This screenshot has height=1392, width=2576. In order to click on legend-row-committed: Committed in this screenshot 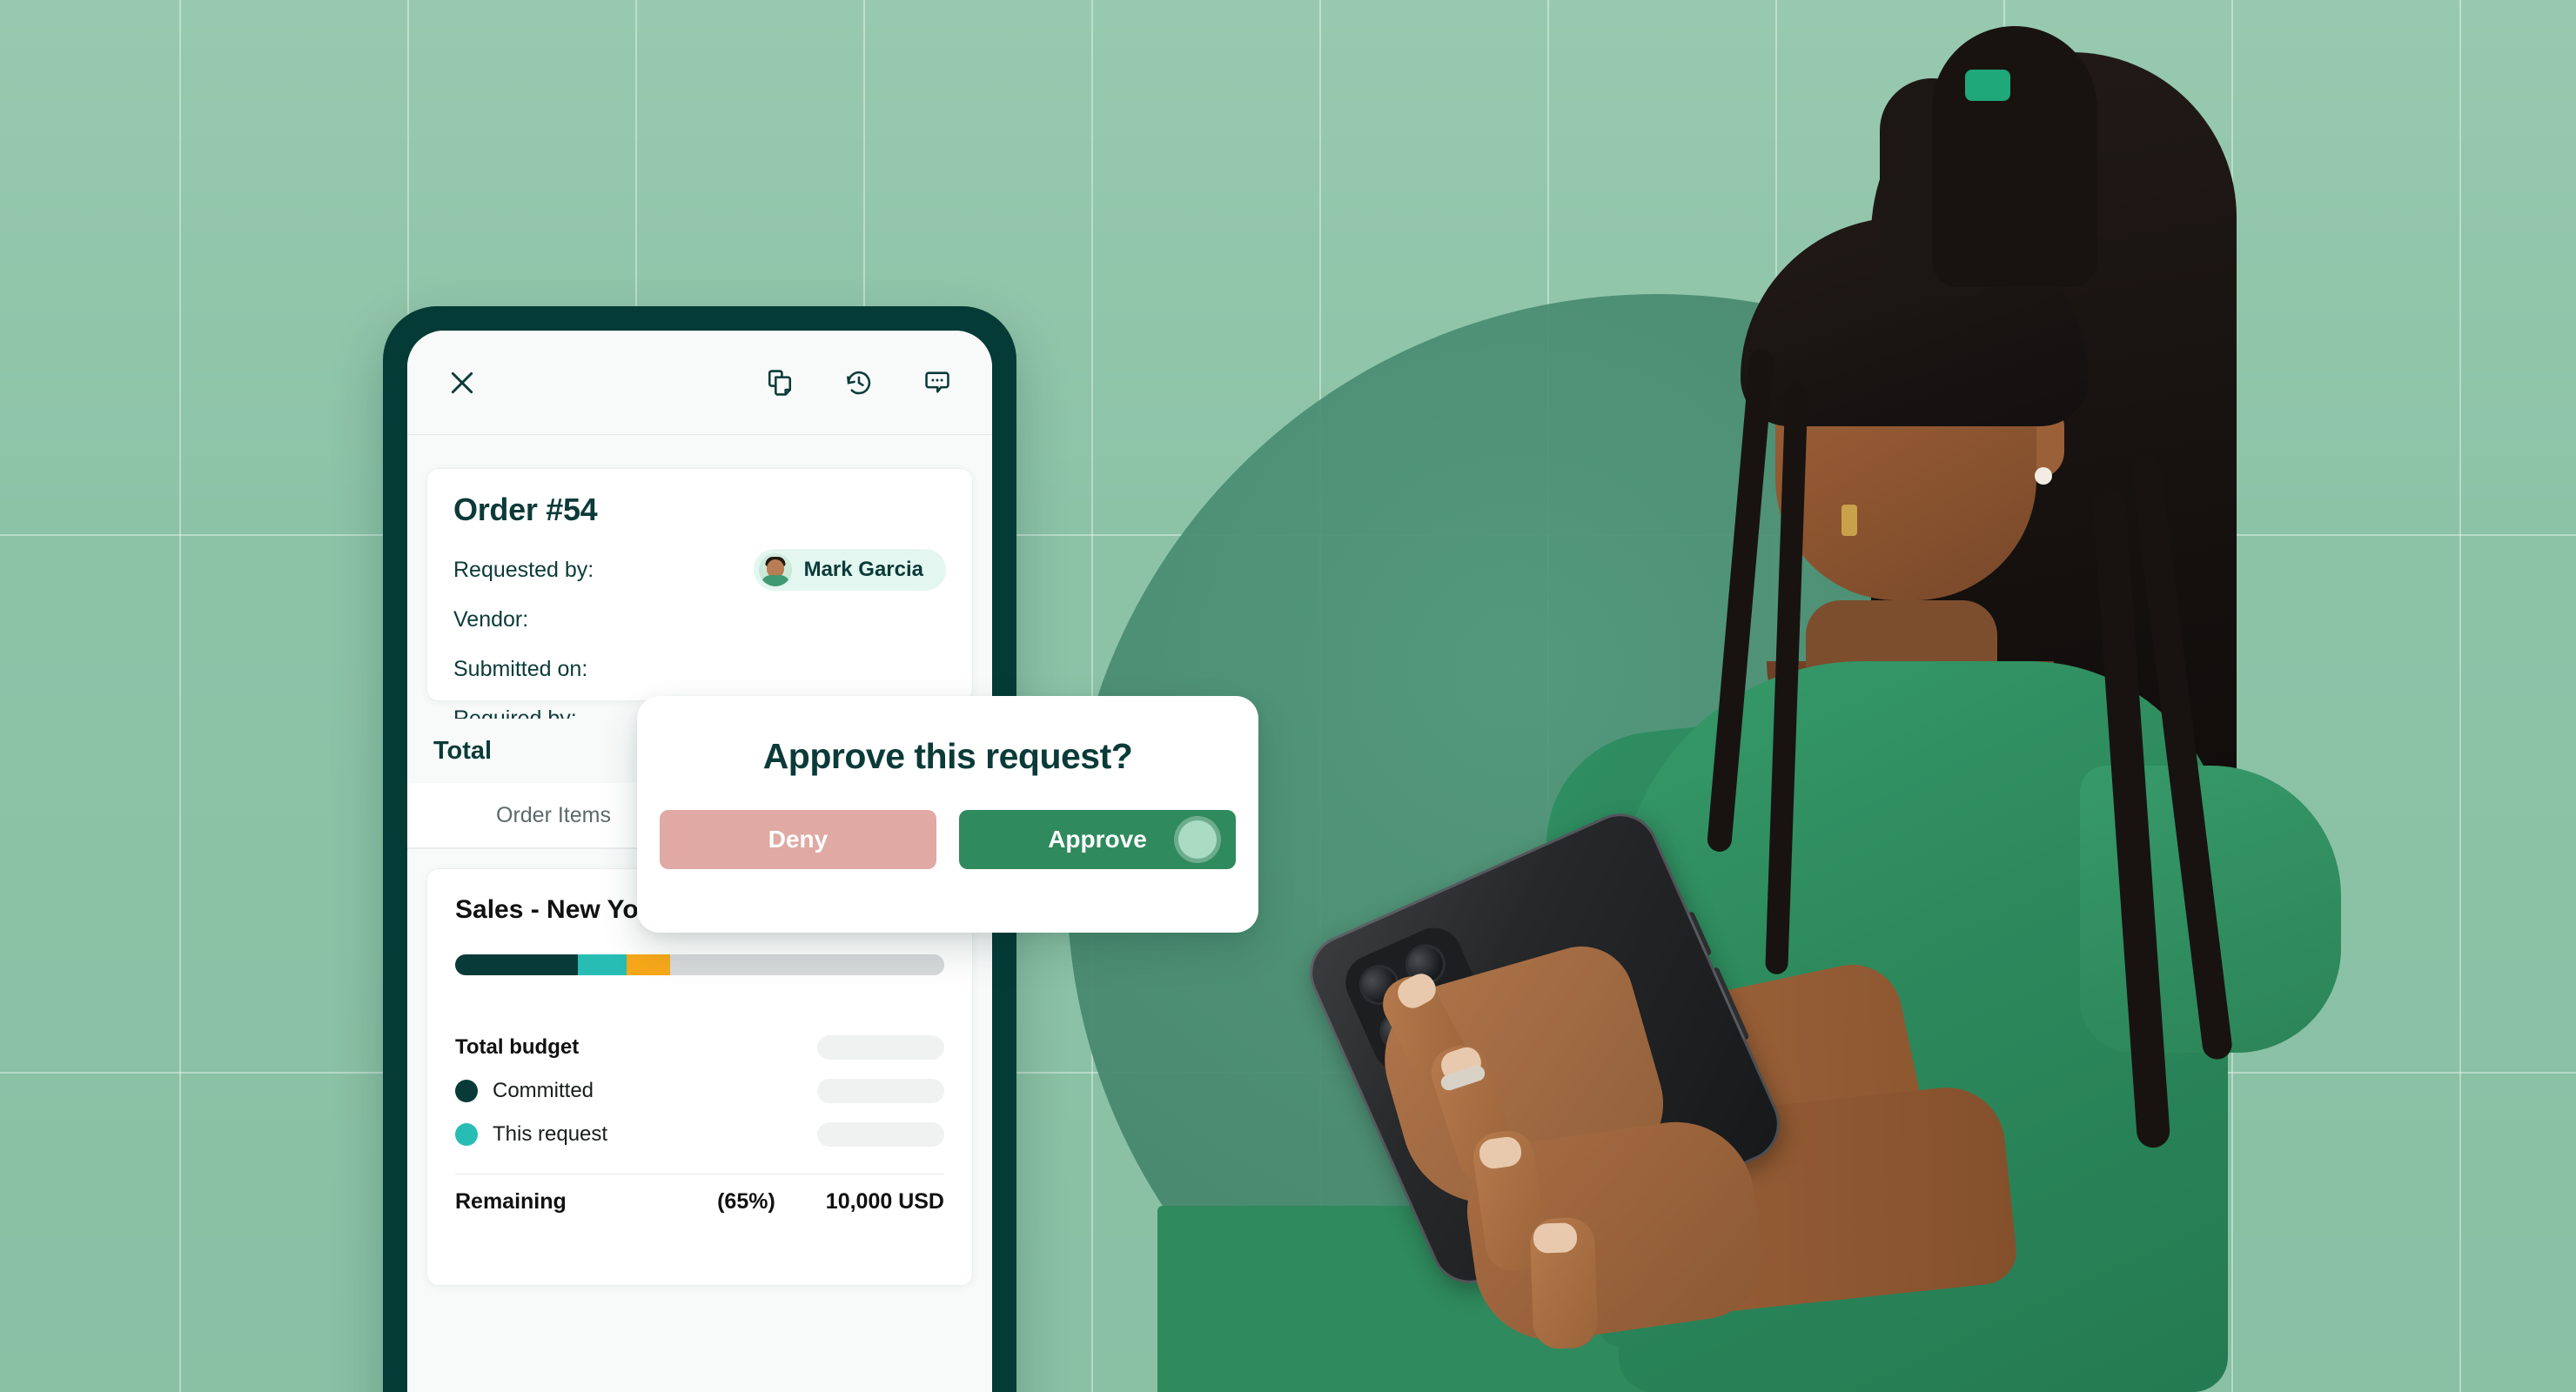, I will do `click(699, 1091)`.